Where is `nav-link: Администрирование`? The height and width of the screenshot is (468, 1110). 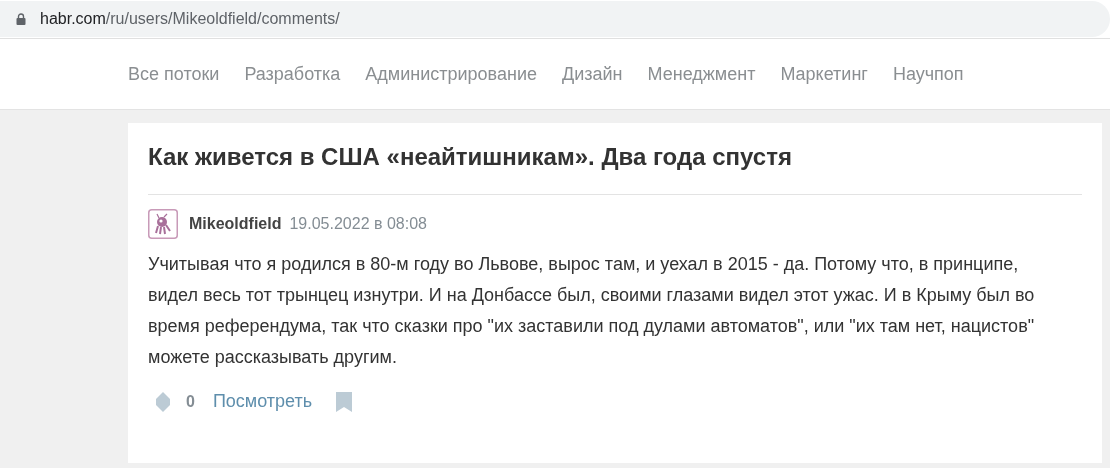
nav-link: Администрирование is located at coordinates (451, 74).